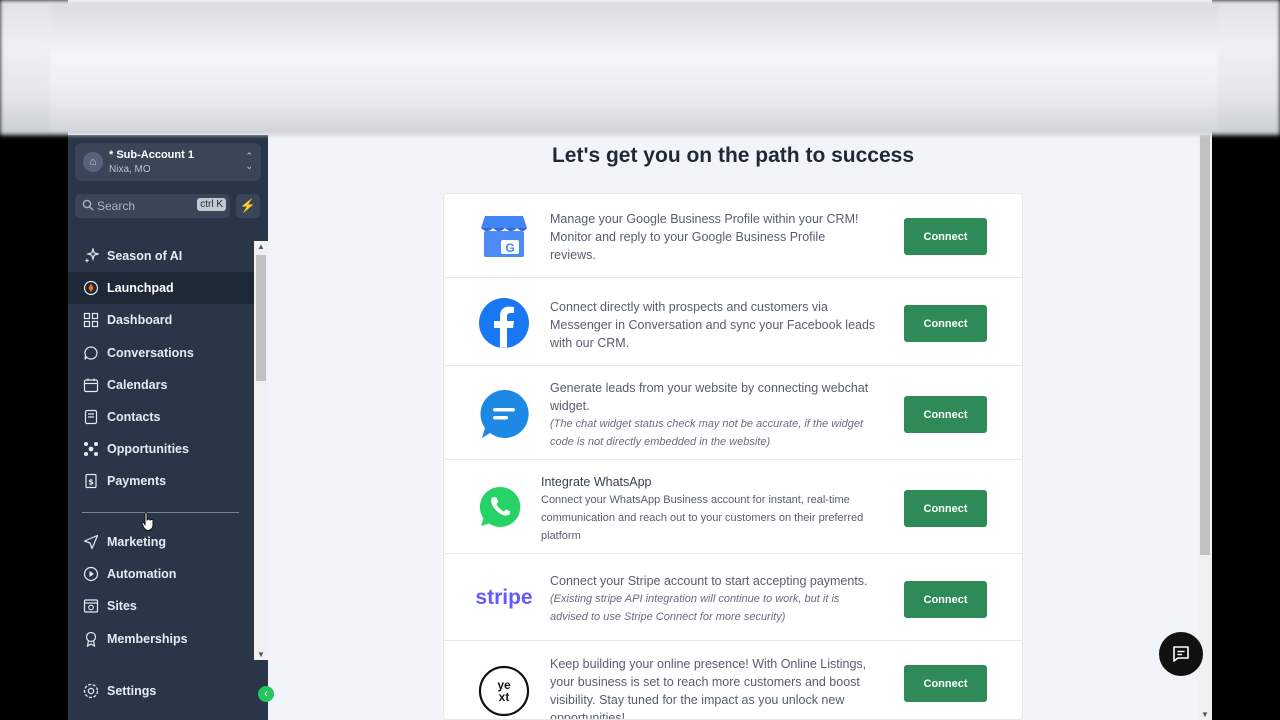 This screenshot has height=720, width=1280. Describe the element at coordinates (261, 450) in the screenshot. I see `sidebar-scrollbar: ▲ ▼` at that location.